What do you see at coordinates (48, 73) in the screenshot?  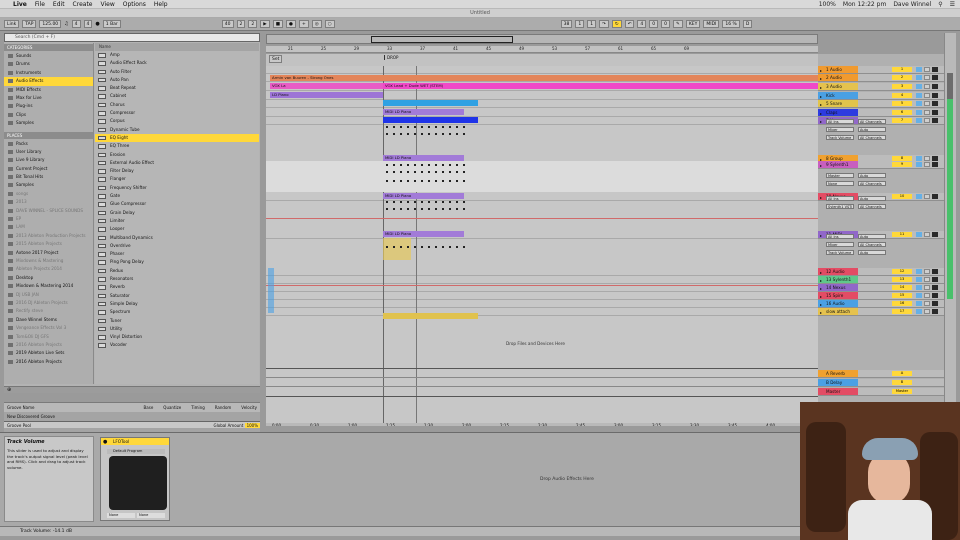 I see `category-item: Instruments` at bounding box center [48, 73].